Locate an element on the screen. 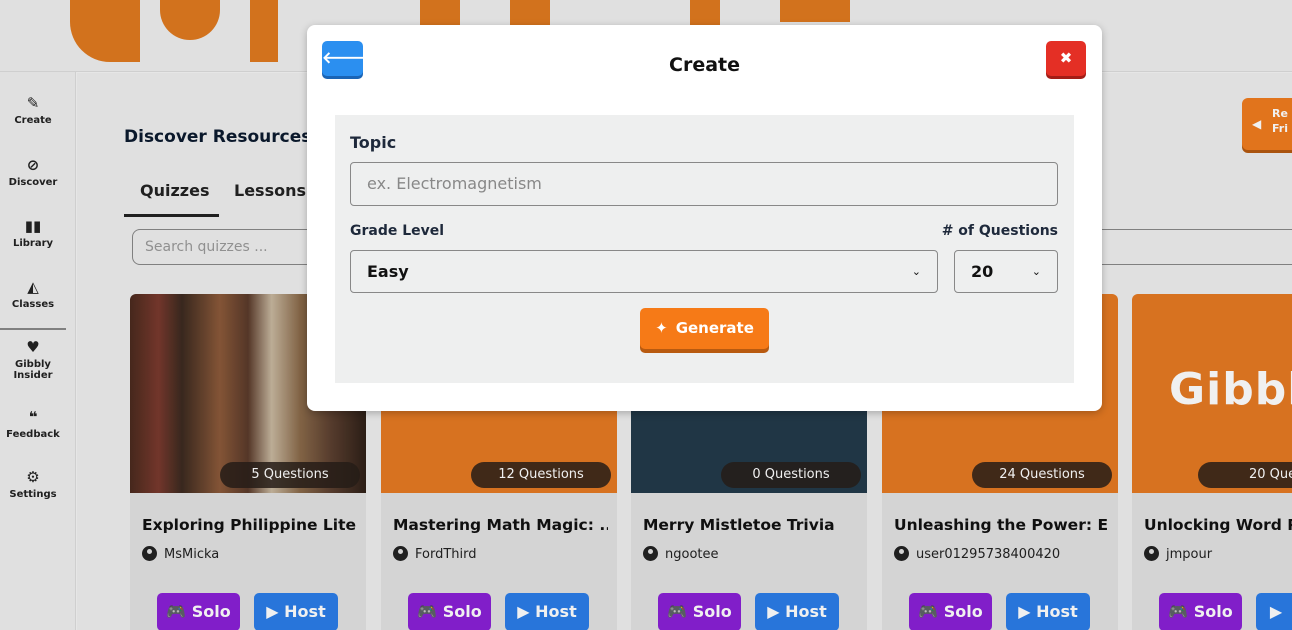 This screenshot has width=1292, height=630. grade-level-select: Easy ⌄ is located at coordinates (644, 271).